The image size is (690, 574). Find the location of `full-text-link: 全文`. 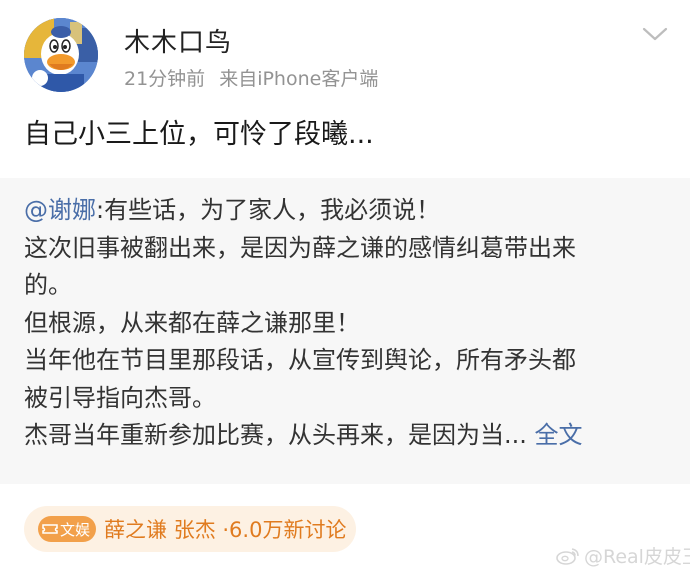

full-text-link: 全文 is located at coordinates (559, 435).